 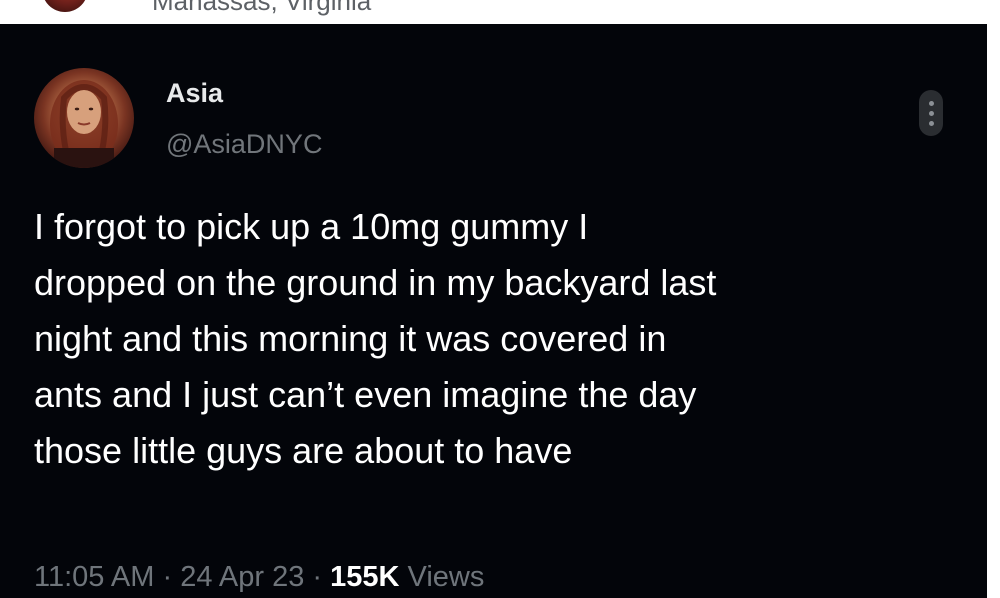 What do you see at coordinates (364, 577) in the screenshot?
I see `views-count: 155K` at bounding box center [364, 577].